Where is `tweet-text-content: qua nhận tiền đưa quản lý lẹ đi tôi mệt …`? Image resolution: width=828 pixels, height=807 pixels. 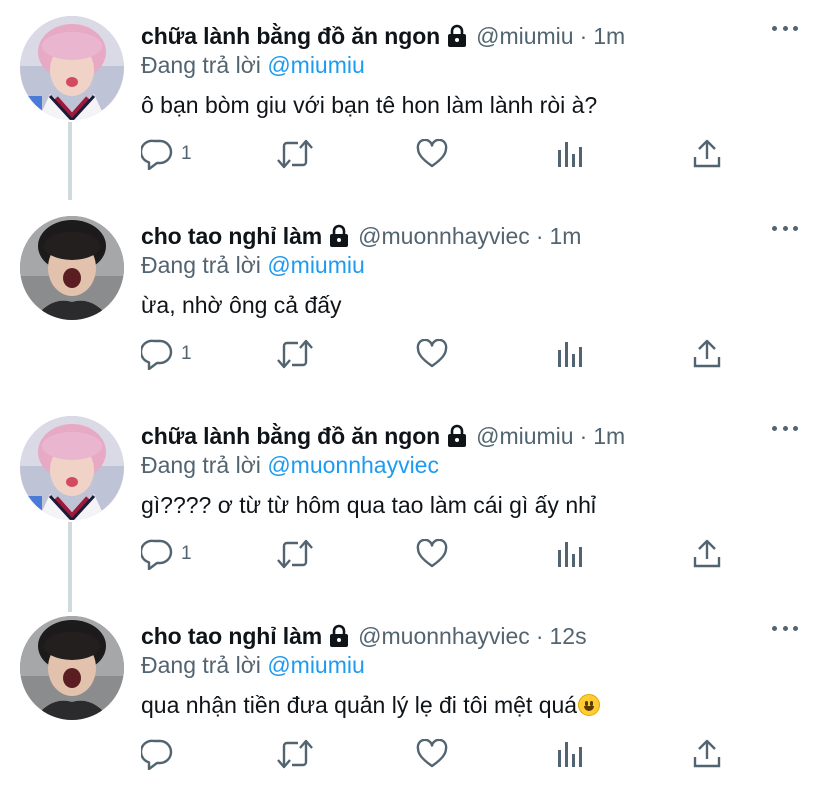
tweet-text-content: qua nhận tiền đưa quản lý lẹ đi tôi mệt … is located at coordinates (359, 705).